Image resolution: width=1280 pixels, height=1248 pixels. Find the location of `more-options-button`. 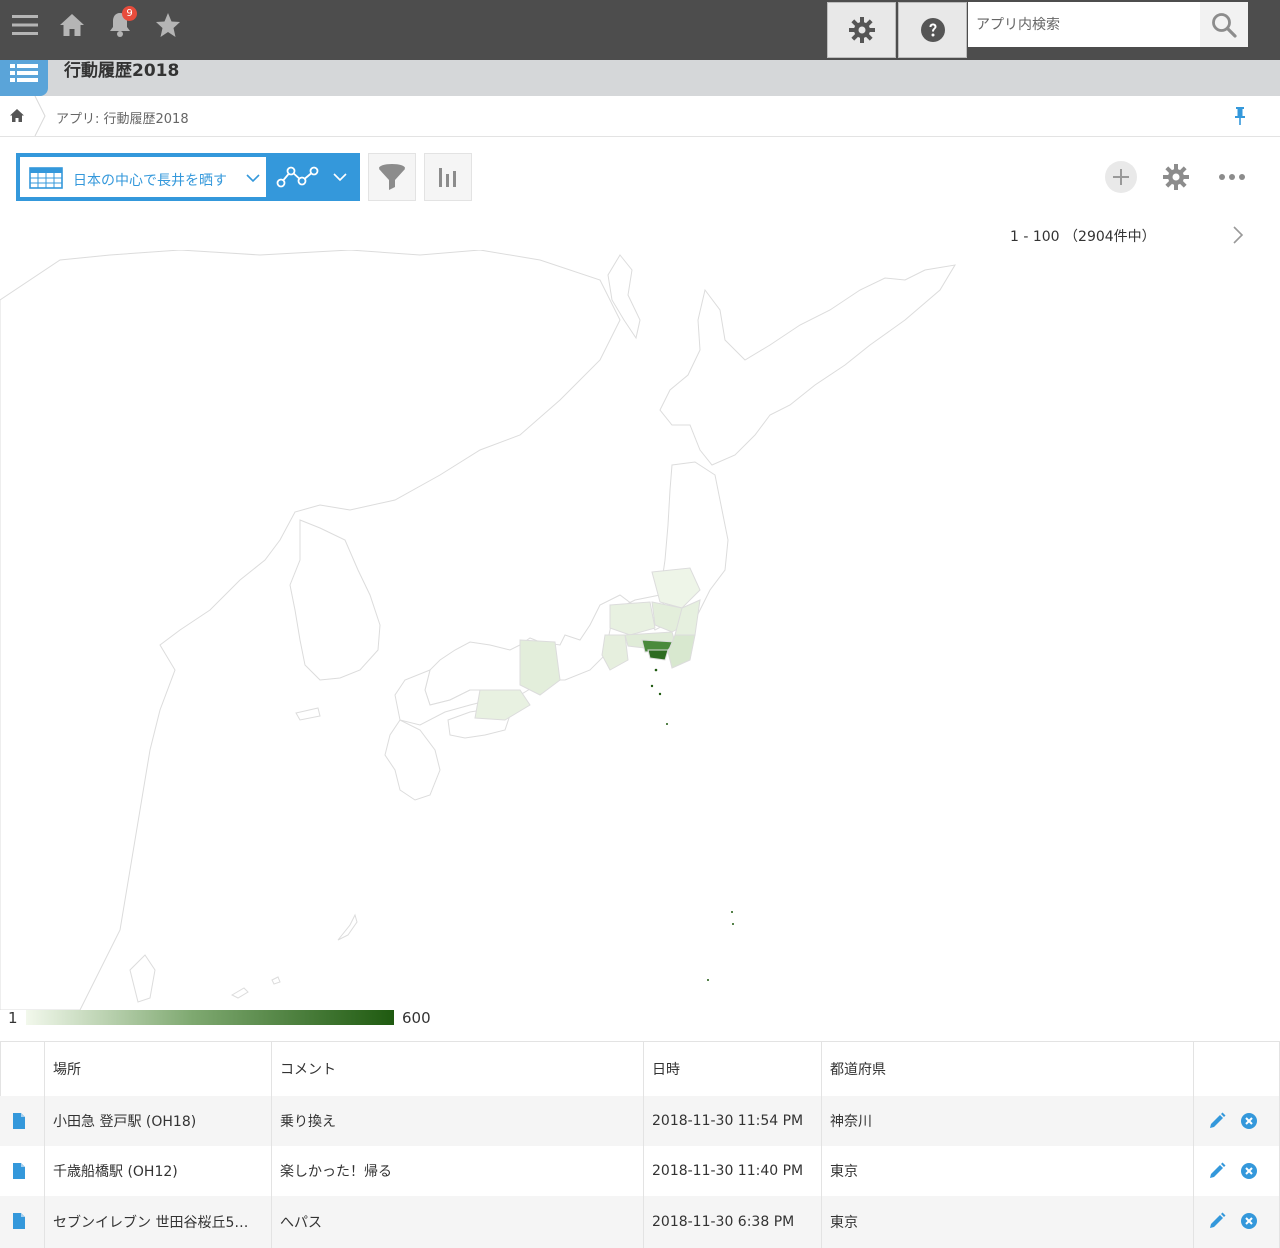

more-options-button is located at coordinates (1232, 177).